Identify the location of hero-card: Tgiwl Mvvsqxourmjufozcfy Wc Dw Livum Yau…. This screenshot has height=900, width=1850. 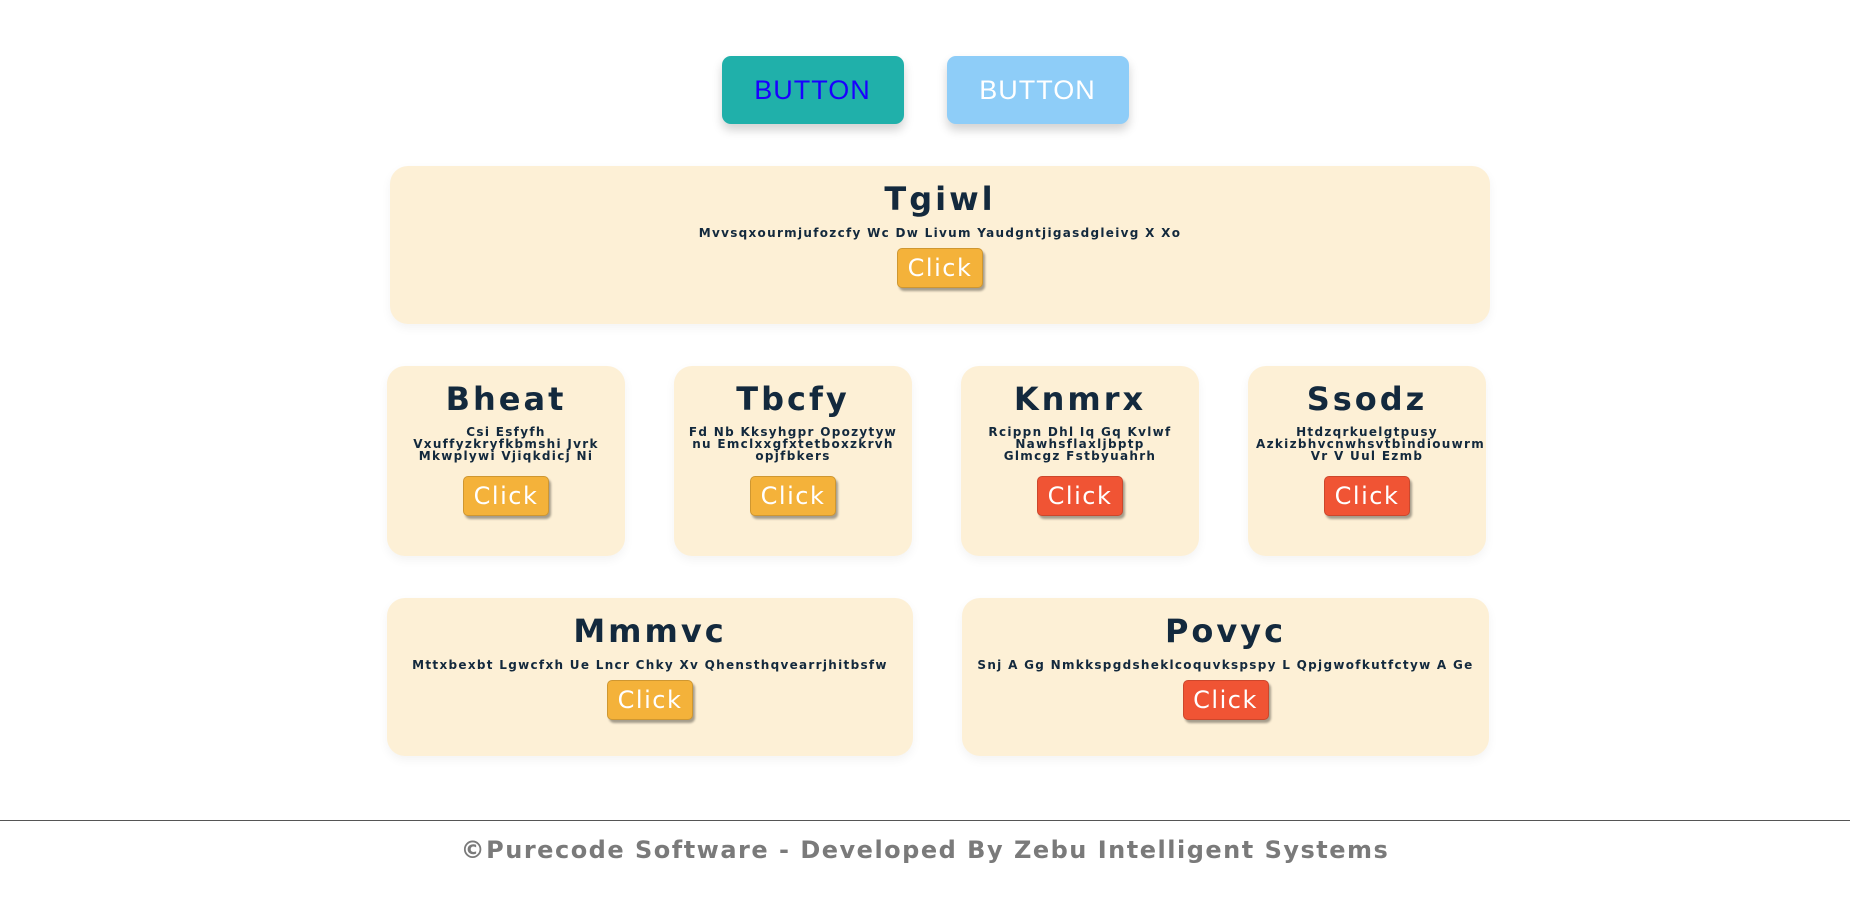
(940, 245).